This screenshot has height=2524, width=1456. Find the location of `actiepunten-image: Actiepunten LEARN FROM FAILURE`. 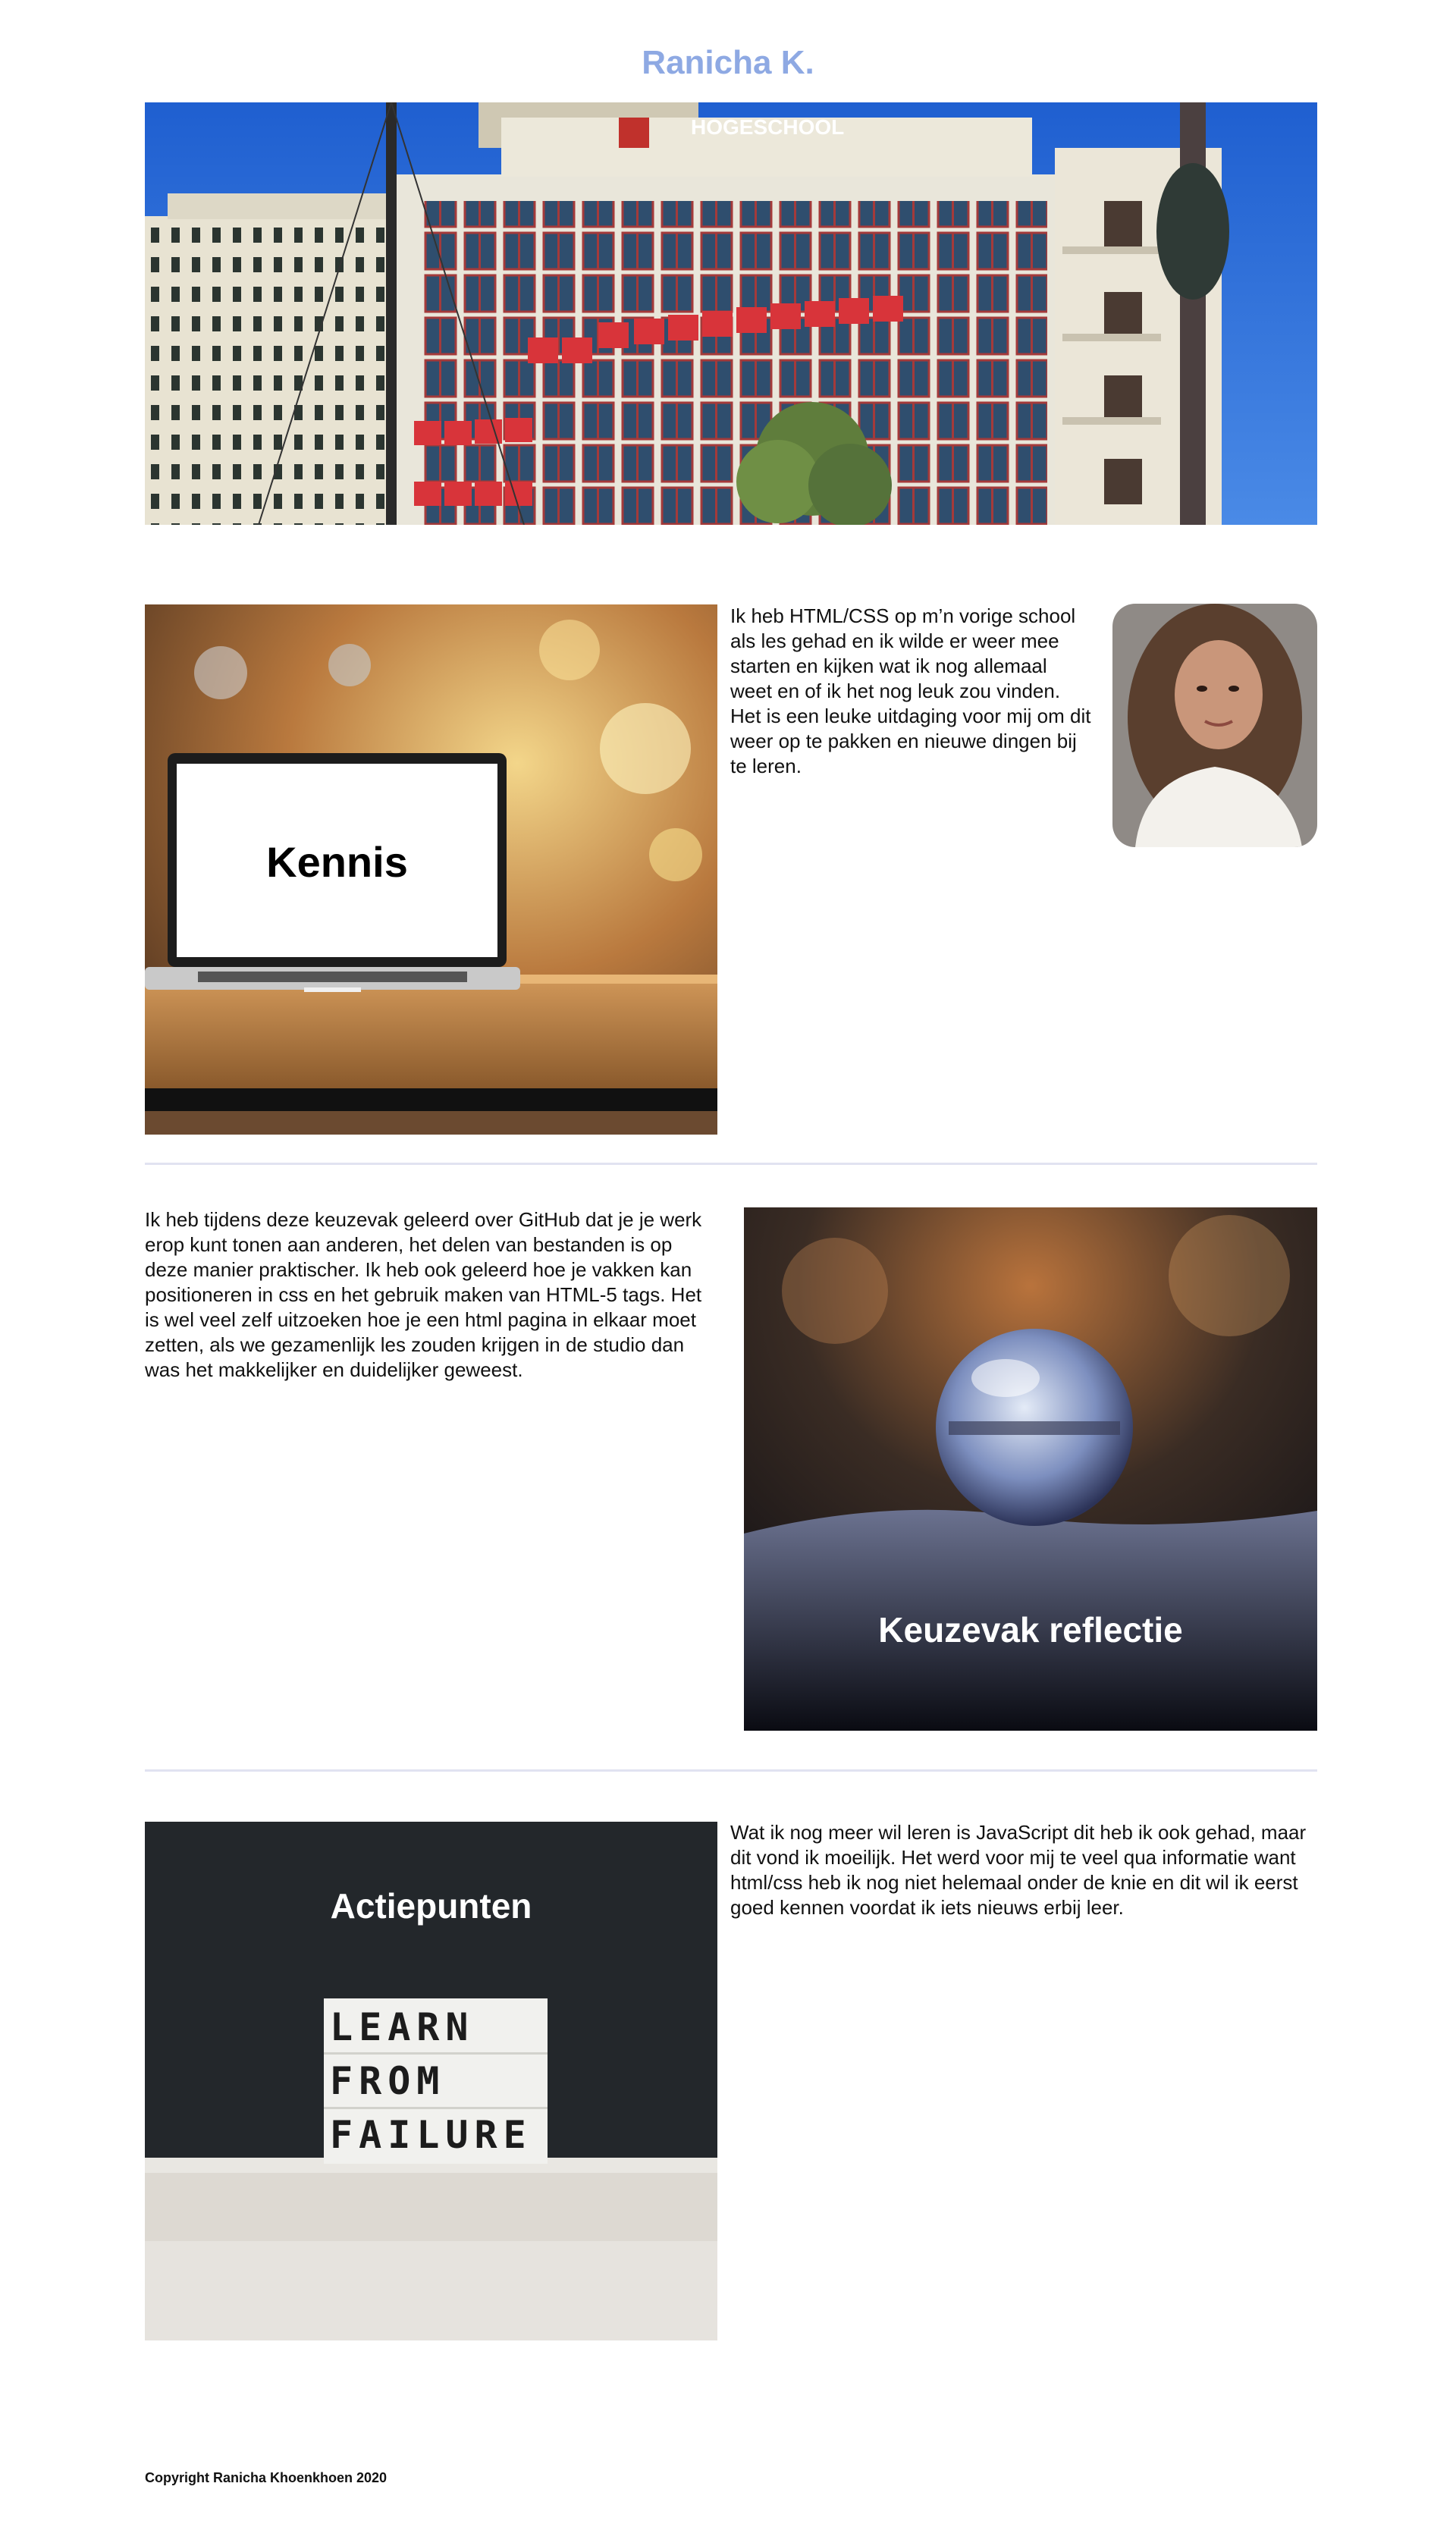

actiepunten-image: Actiepunten LEARN FROM FAILURE is located at coordinates (431, 2081).